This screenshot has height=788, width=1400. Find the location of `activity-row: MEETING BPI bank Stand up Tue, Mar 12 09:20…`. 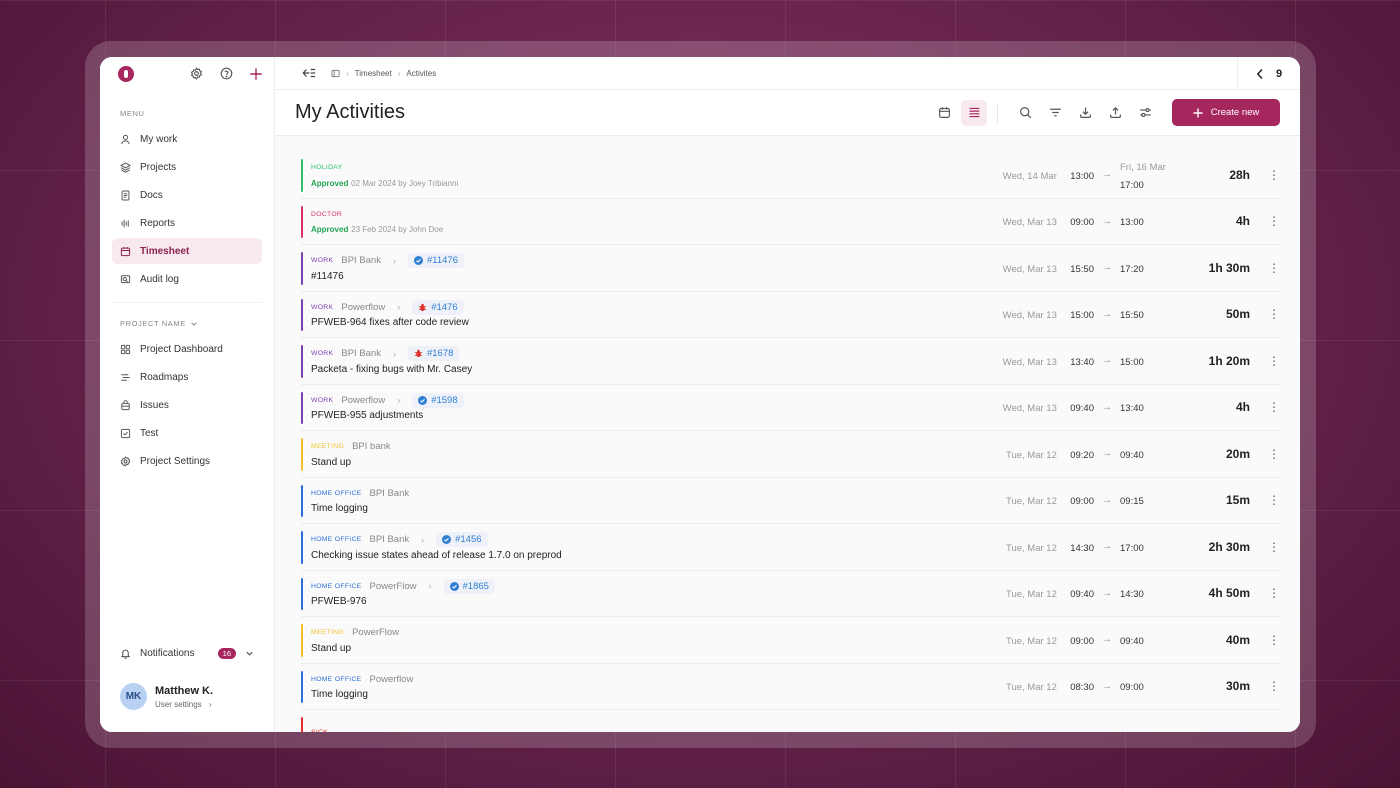

activity-row: MEETING BPI bank Stand up Tue, Mar 12 09:20… is located at coordinates (790, 454).